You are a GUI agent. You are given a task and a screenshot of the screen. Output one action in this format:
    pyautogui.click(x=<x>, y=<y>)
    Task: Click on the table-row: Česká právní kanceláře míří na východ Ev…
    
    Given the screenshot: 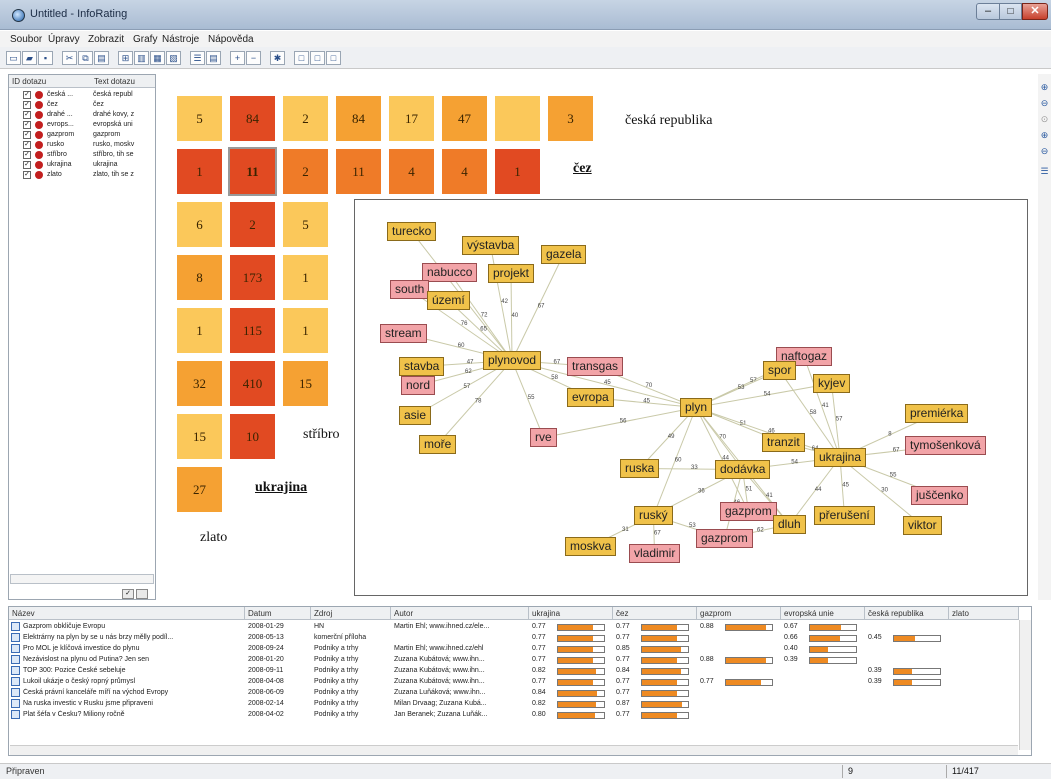 What is the action you would take?
    pyautogui.click(x=514, y=693)
    